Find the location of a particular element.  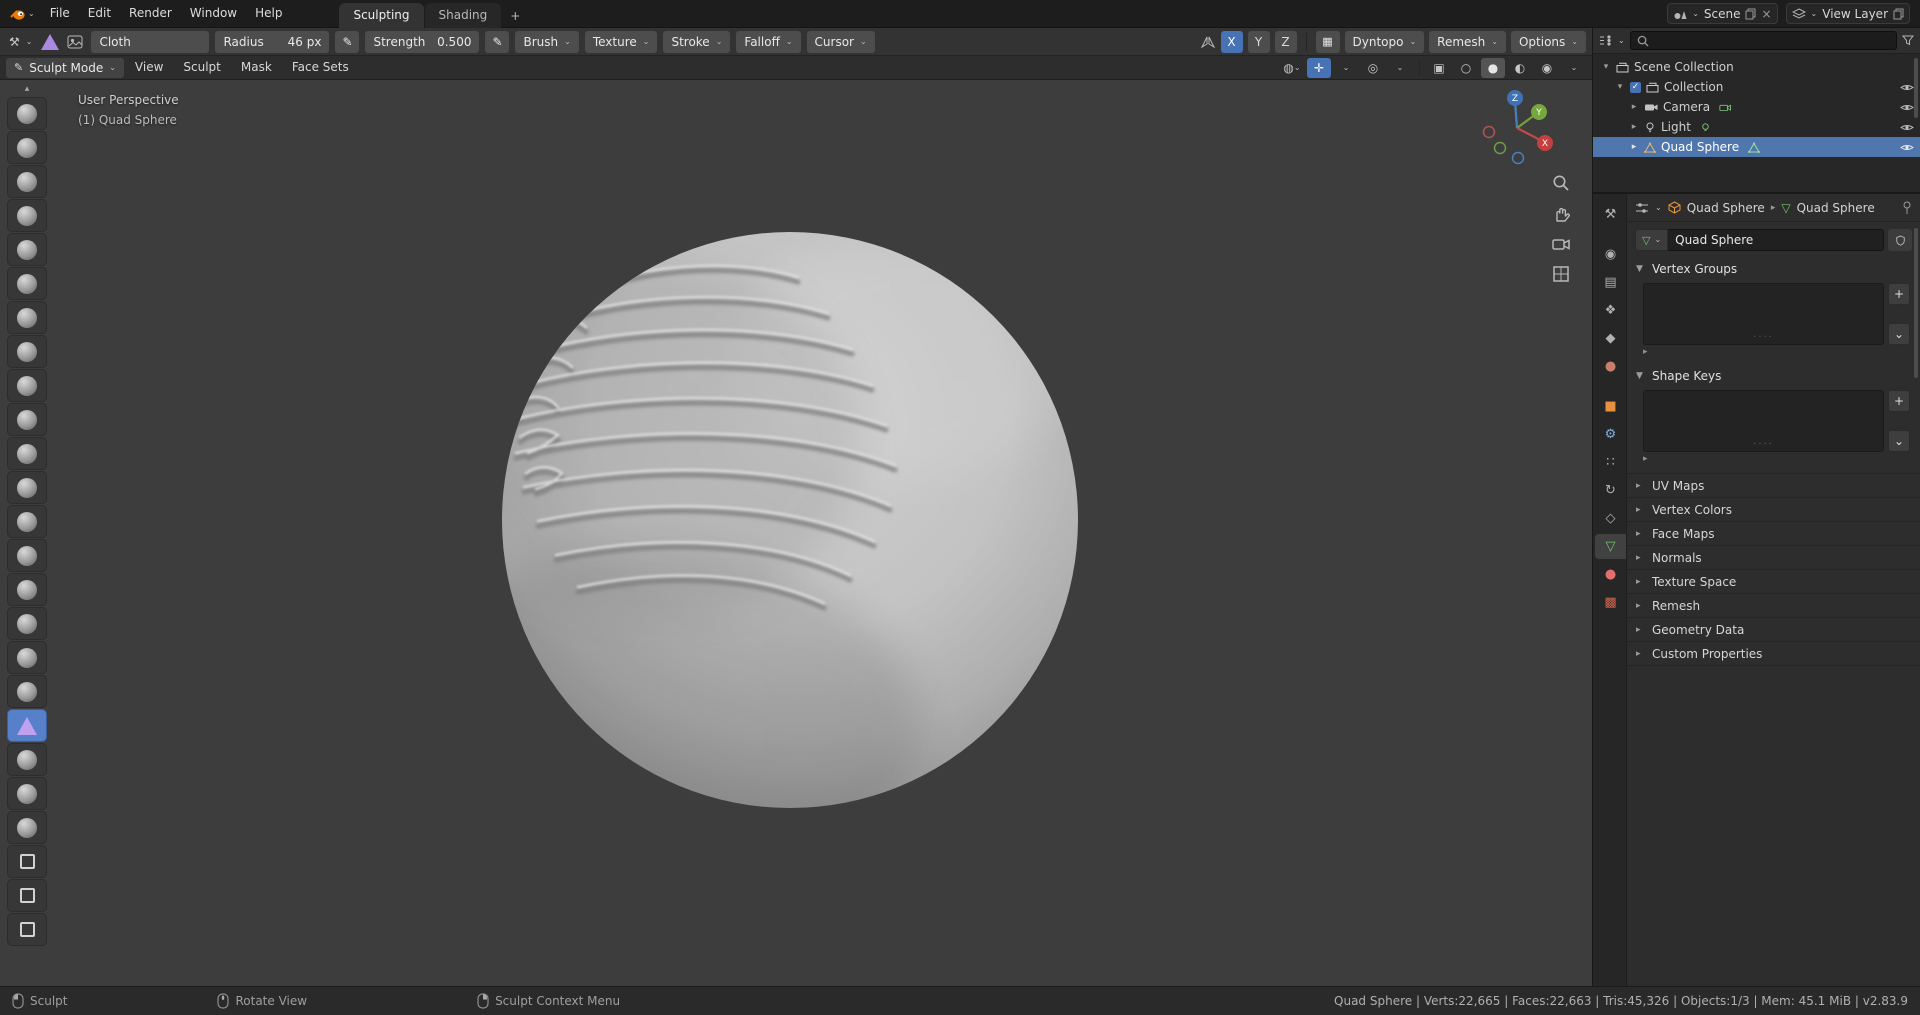

outliner-row-scene-collection: ▾ Scene Collection is located at coordinates (1756, 67).